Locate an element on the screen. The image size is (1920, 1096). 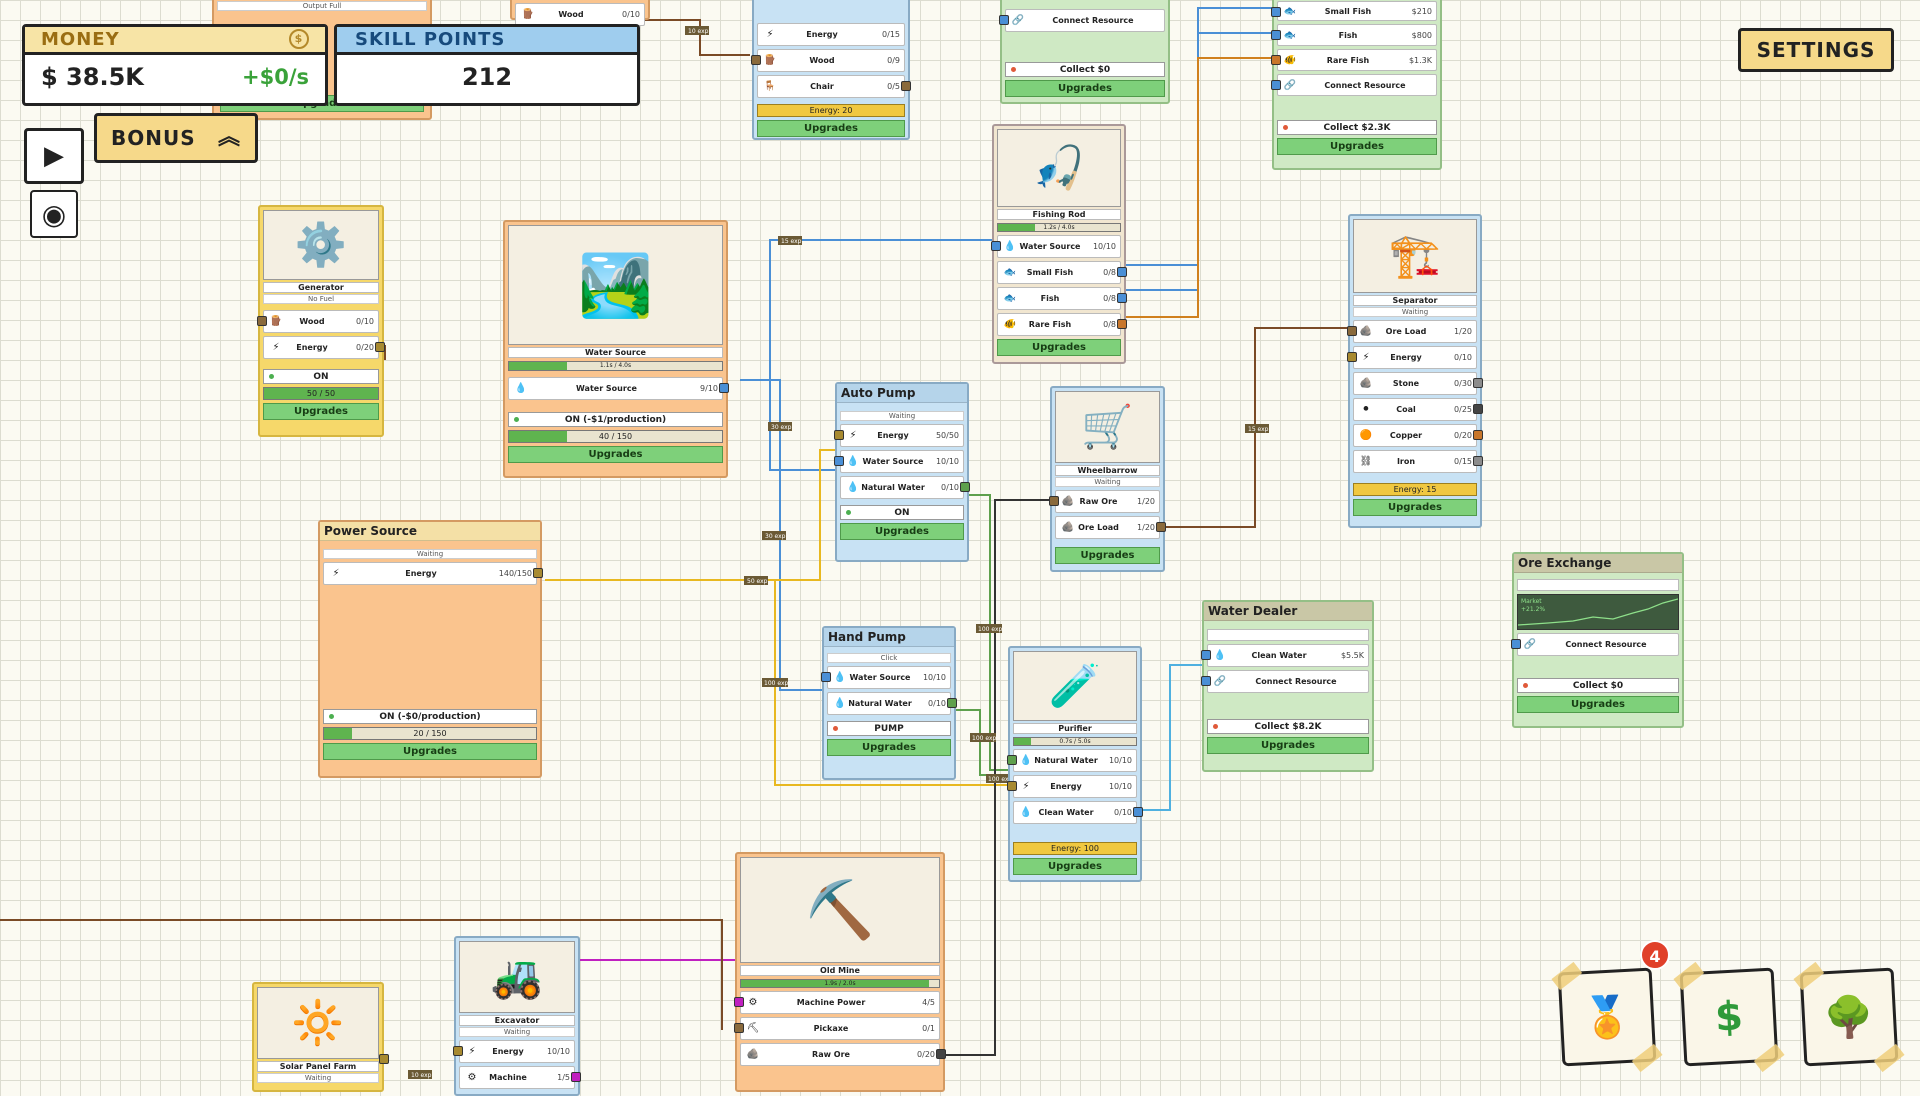
resource-value: 0/5 is located at coordinates (893, 86).